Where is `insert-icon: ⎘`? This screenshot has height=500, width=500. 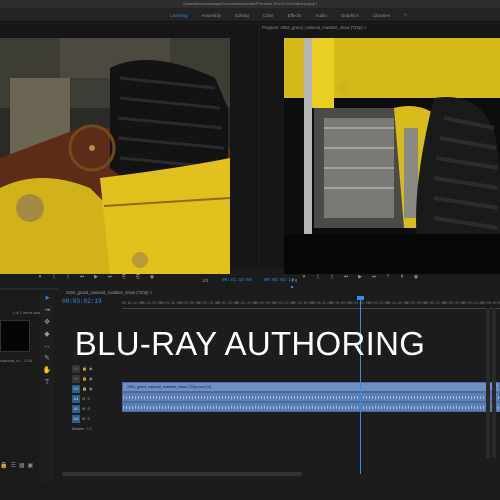 insert-icon: ⎘ is located at coordinates (124, 277).